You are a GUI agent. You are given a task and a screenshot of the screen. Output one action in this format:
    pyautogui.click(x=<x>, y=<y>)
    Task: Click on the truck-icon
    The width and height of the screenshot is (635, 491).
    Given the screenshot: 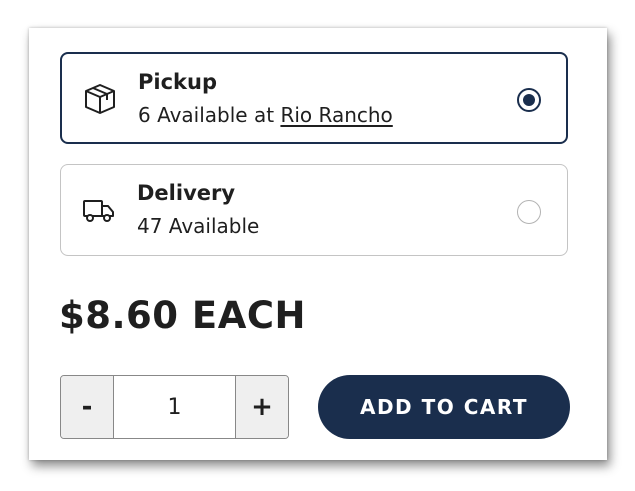 What is the action you would take?
    pyautogui.click(x=98, y=211)
    